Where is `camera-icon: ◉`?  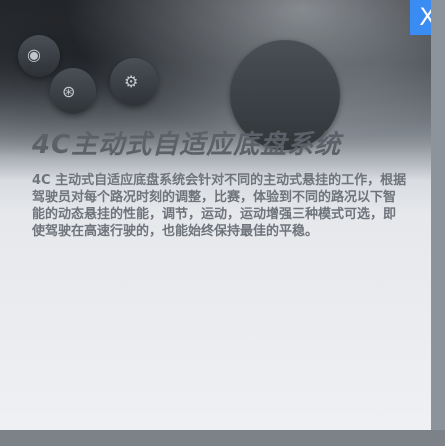
camera-icon: ◉ is located at coordinates (34, 54).